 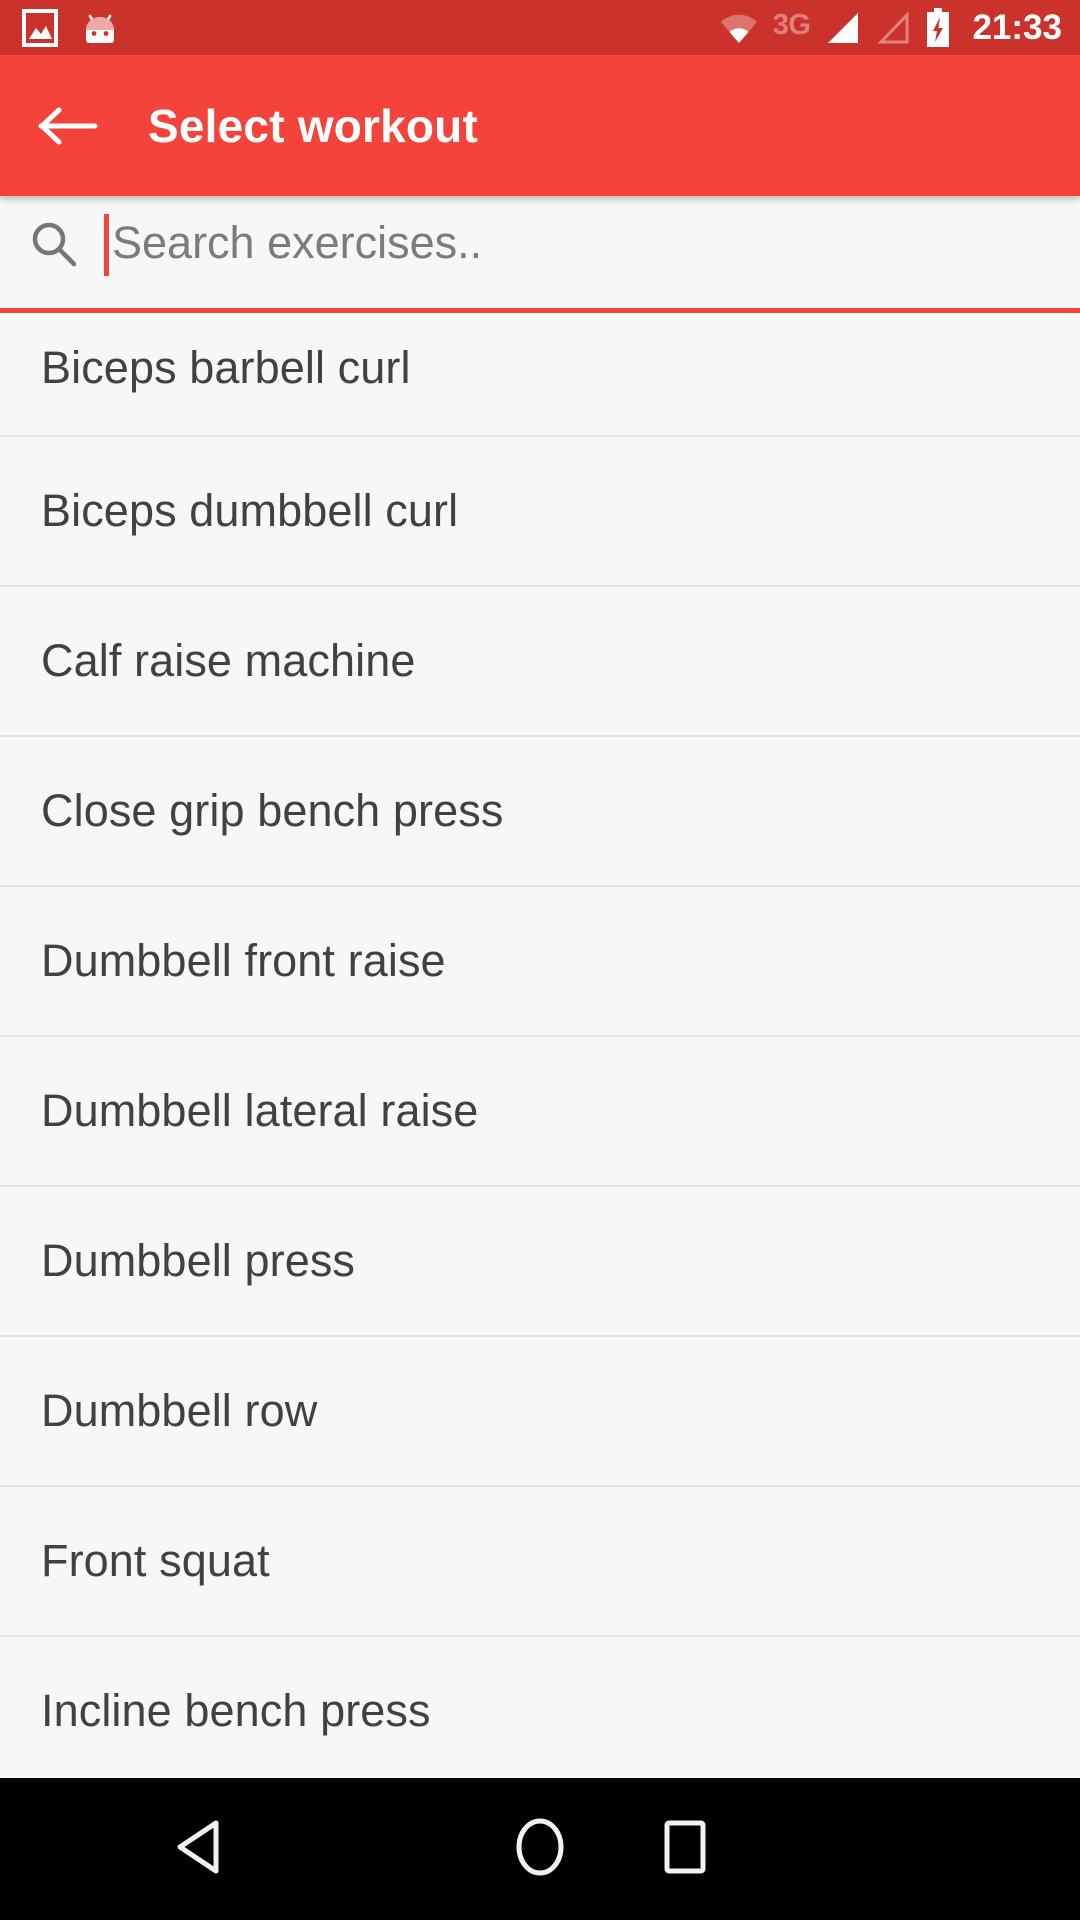 What do you see at coordinates (540, 1112) in the screenshot?
I see `list-item: Dumbbell lateral raise` at bounding box center [540, 1112].